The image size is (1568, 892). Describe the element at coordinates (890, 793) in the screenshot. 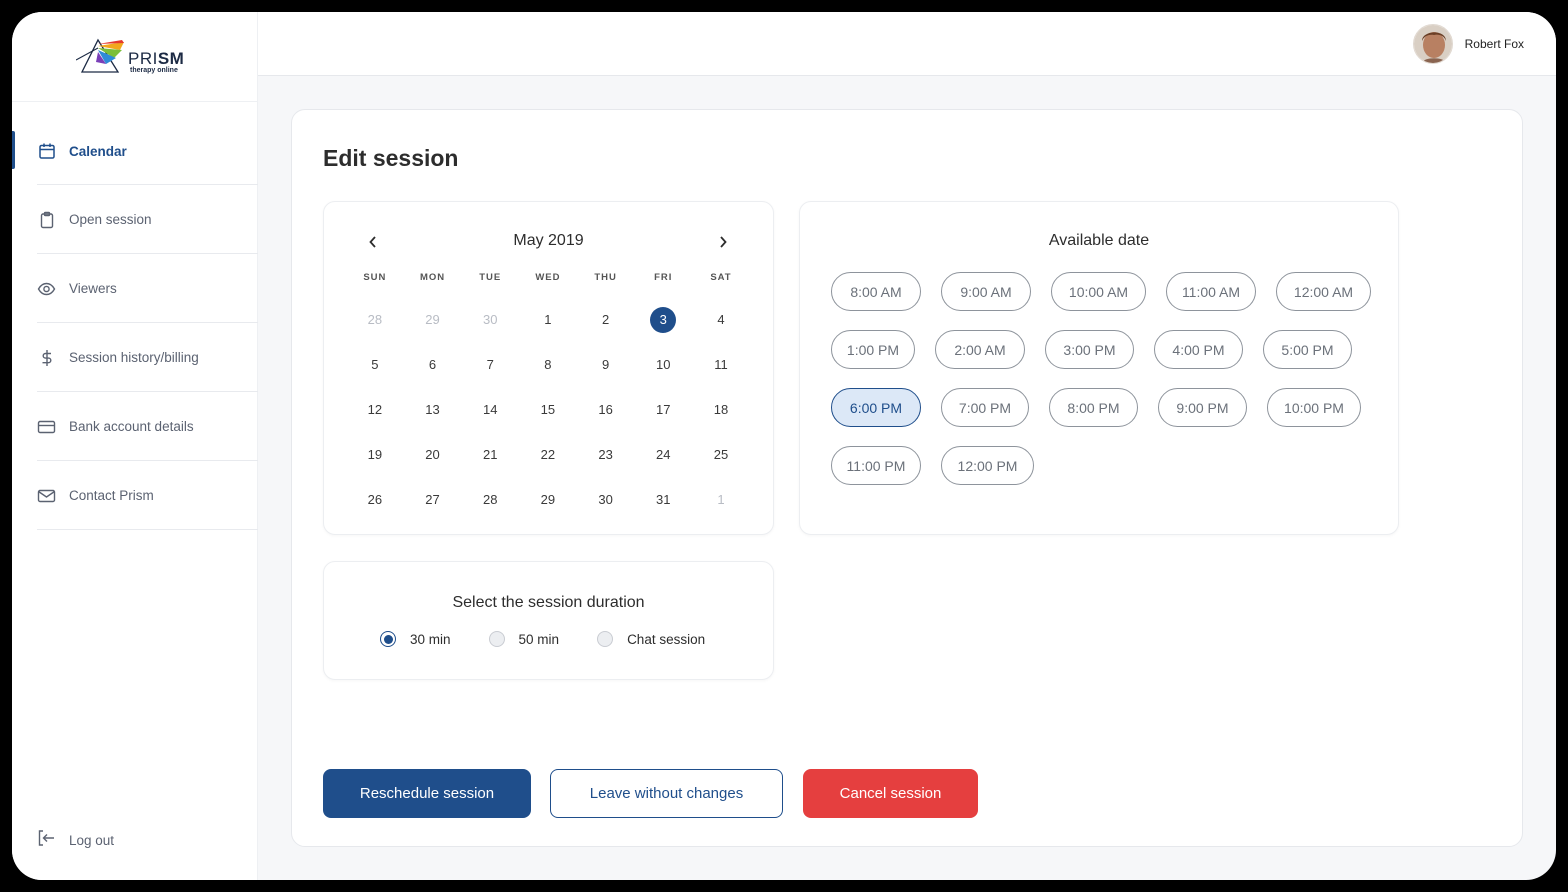

I see `cancel-session-button: Cancel session` at that location.